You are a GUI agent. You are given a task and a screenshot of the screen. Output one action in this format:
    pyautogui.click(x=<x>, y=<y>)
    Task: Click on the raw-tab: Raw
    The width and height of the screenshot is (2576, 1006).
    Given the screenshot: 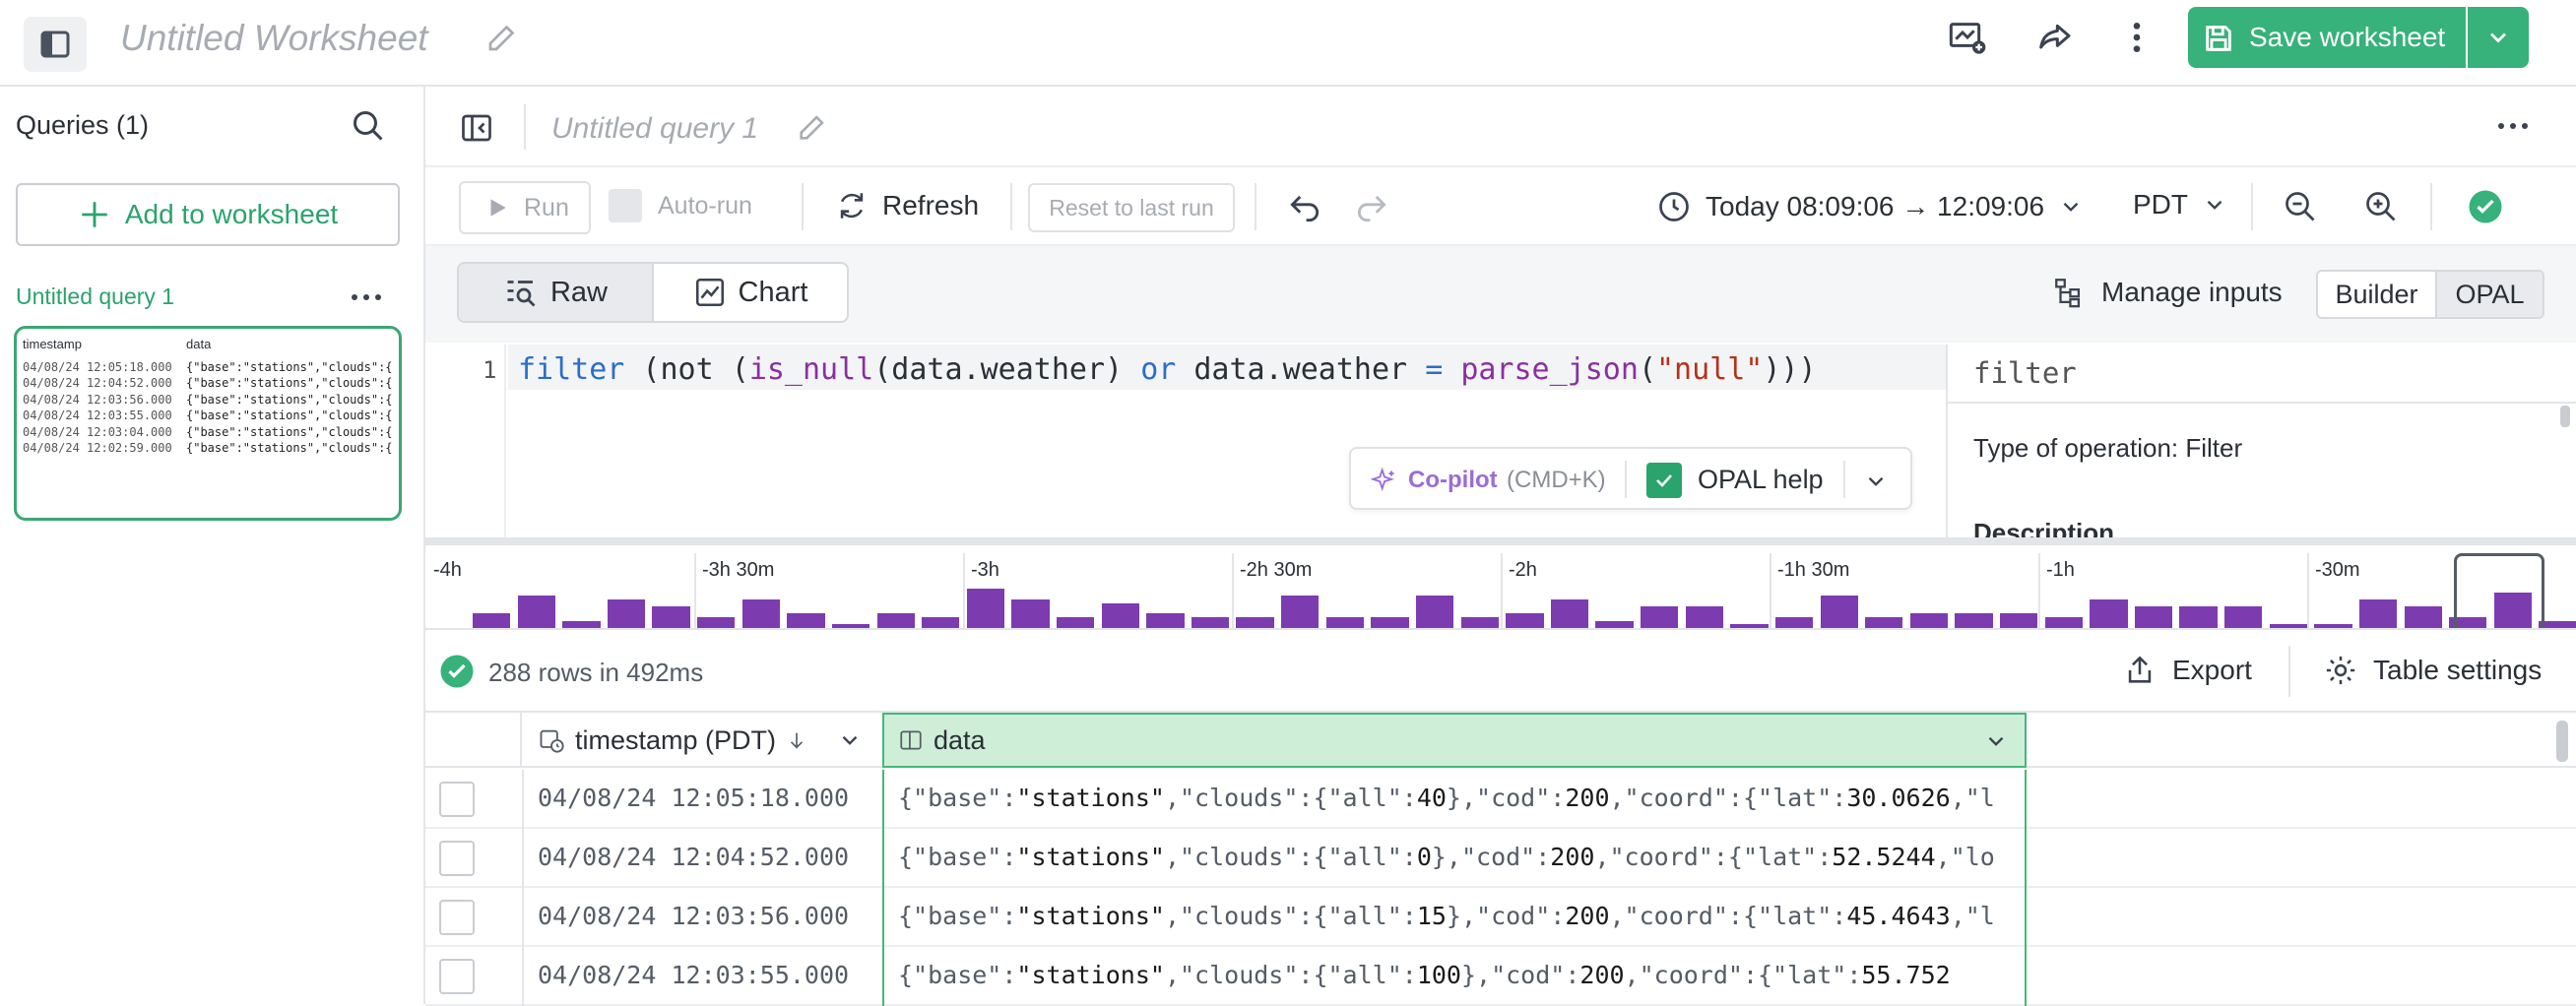 What is the action you would take?
    pyautogui.click(x=556, y=292)
    